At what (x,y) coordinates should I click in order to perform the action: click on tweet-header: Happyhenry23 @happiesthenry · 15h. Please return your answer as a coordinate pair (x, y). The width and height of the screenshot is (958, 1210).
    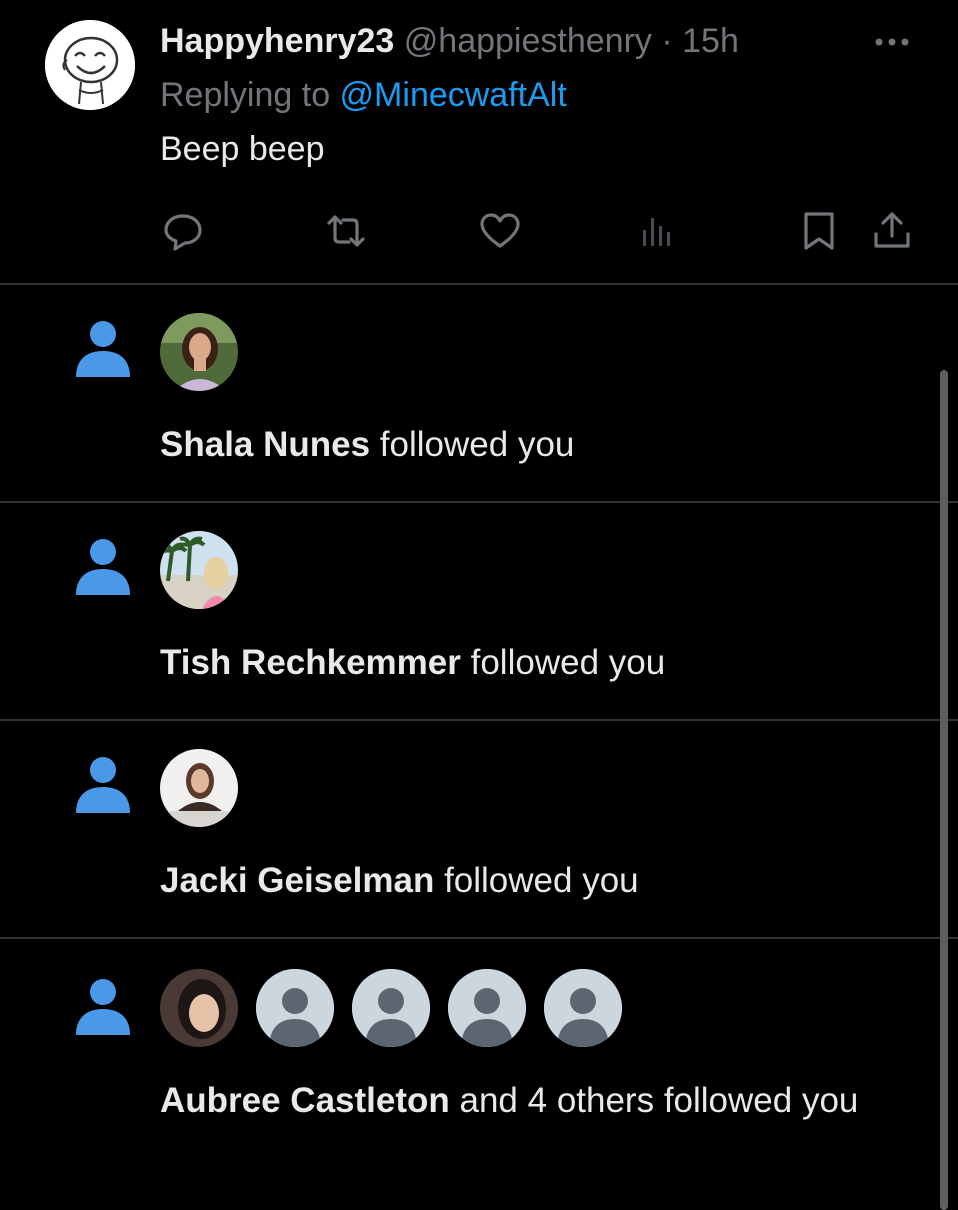
    Looking at the image, I should click on (449, 41).